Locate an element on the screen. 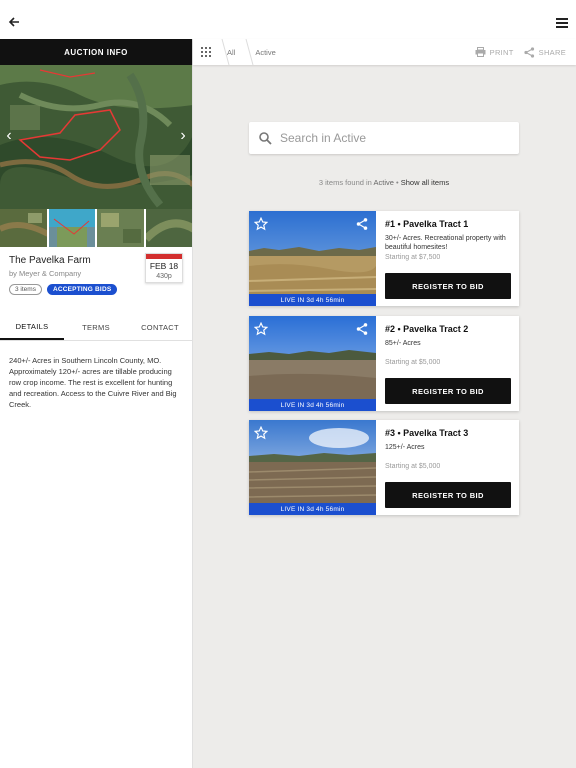  tab-terms: TERMS is located at coordinates (96, 327).